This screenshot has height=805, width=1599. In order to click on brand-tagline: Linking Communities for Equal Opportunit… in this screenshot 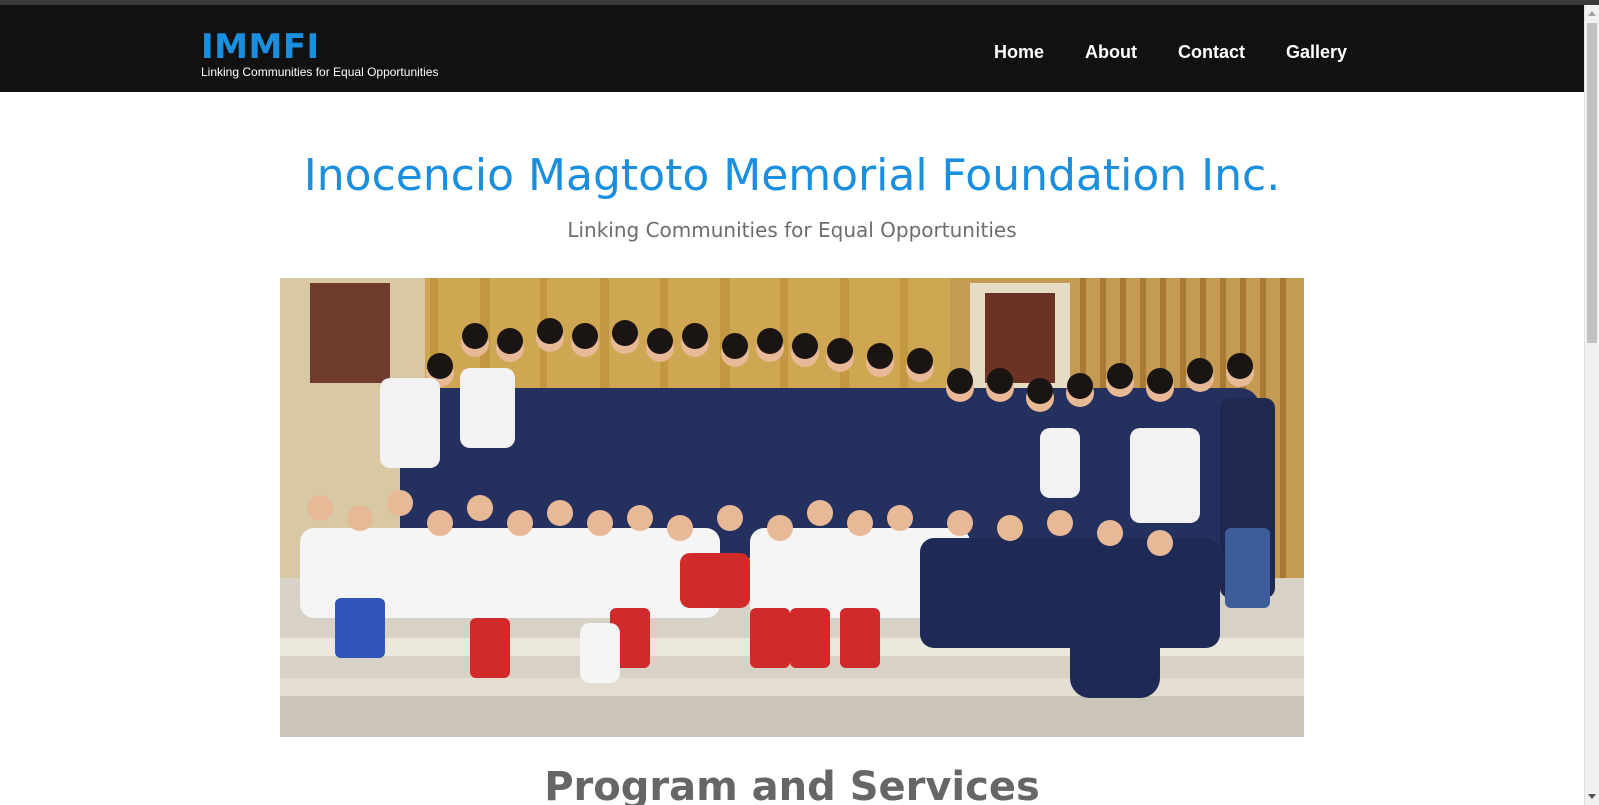, I will do `click(320, 72)`.